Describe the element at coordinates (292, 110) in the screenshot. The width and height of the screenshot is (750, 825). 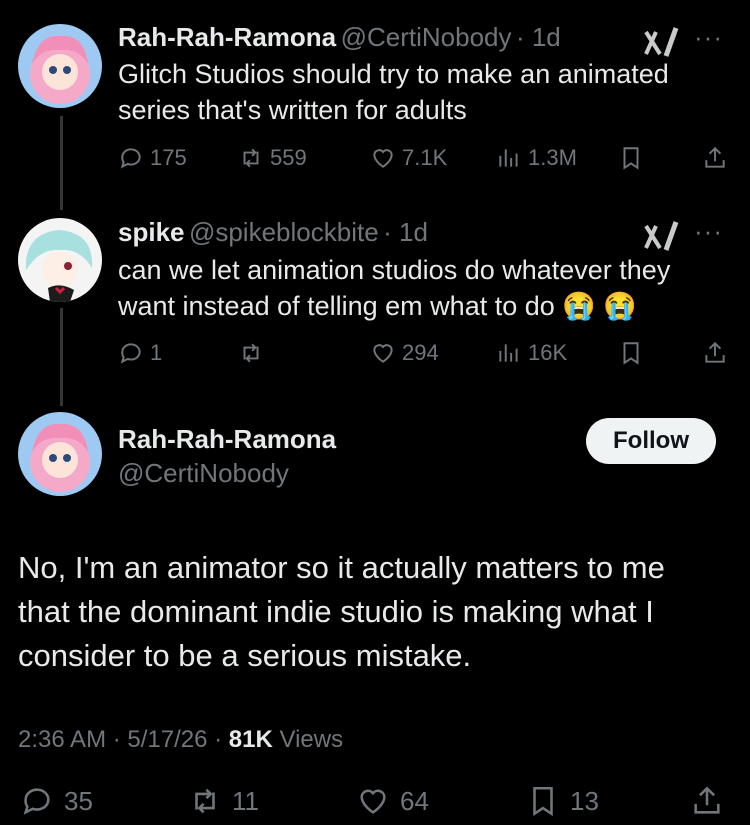
I see `tweet-text-line: series that's written for adults` at that location.